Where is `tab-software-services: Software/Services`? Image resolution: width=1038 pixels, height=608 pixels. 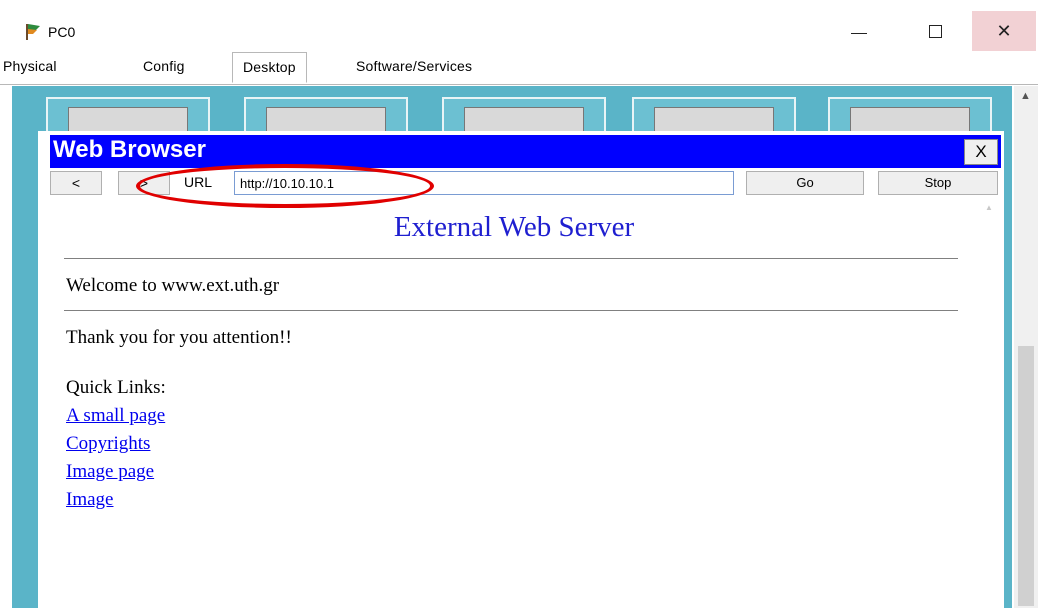 tab-software-services: Software/Services is located at coordinates (414, 66).